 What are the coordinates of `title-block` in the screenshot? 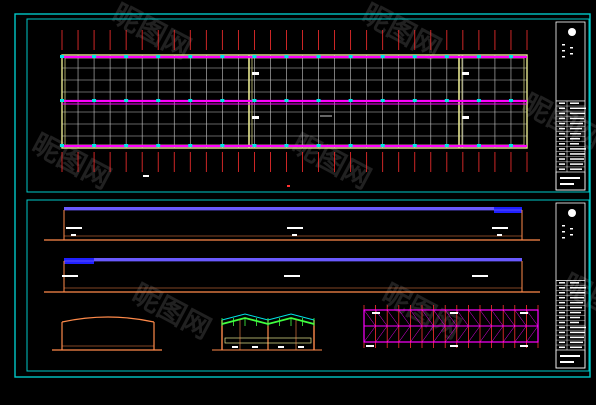 It's located at (570, 285).